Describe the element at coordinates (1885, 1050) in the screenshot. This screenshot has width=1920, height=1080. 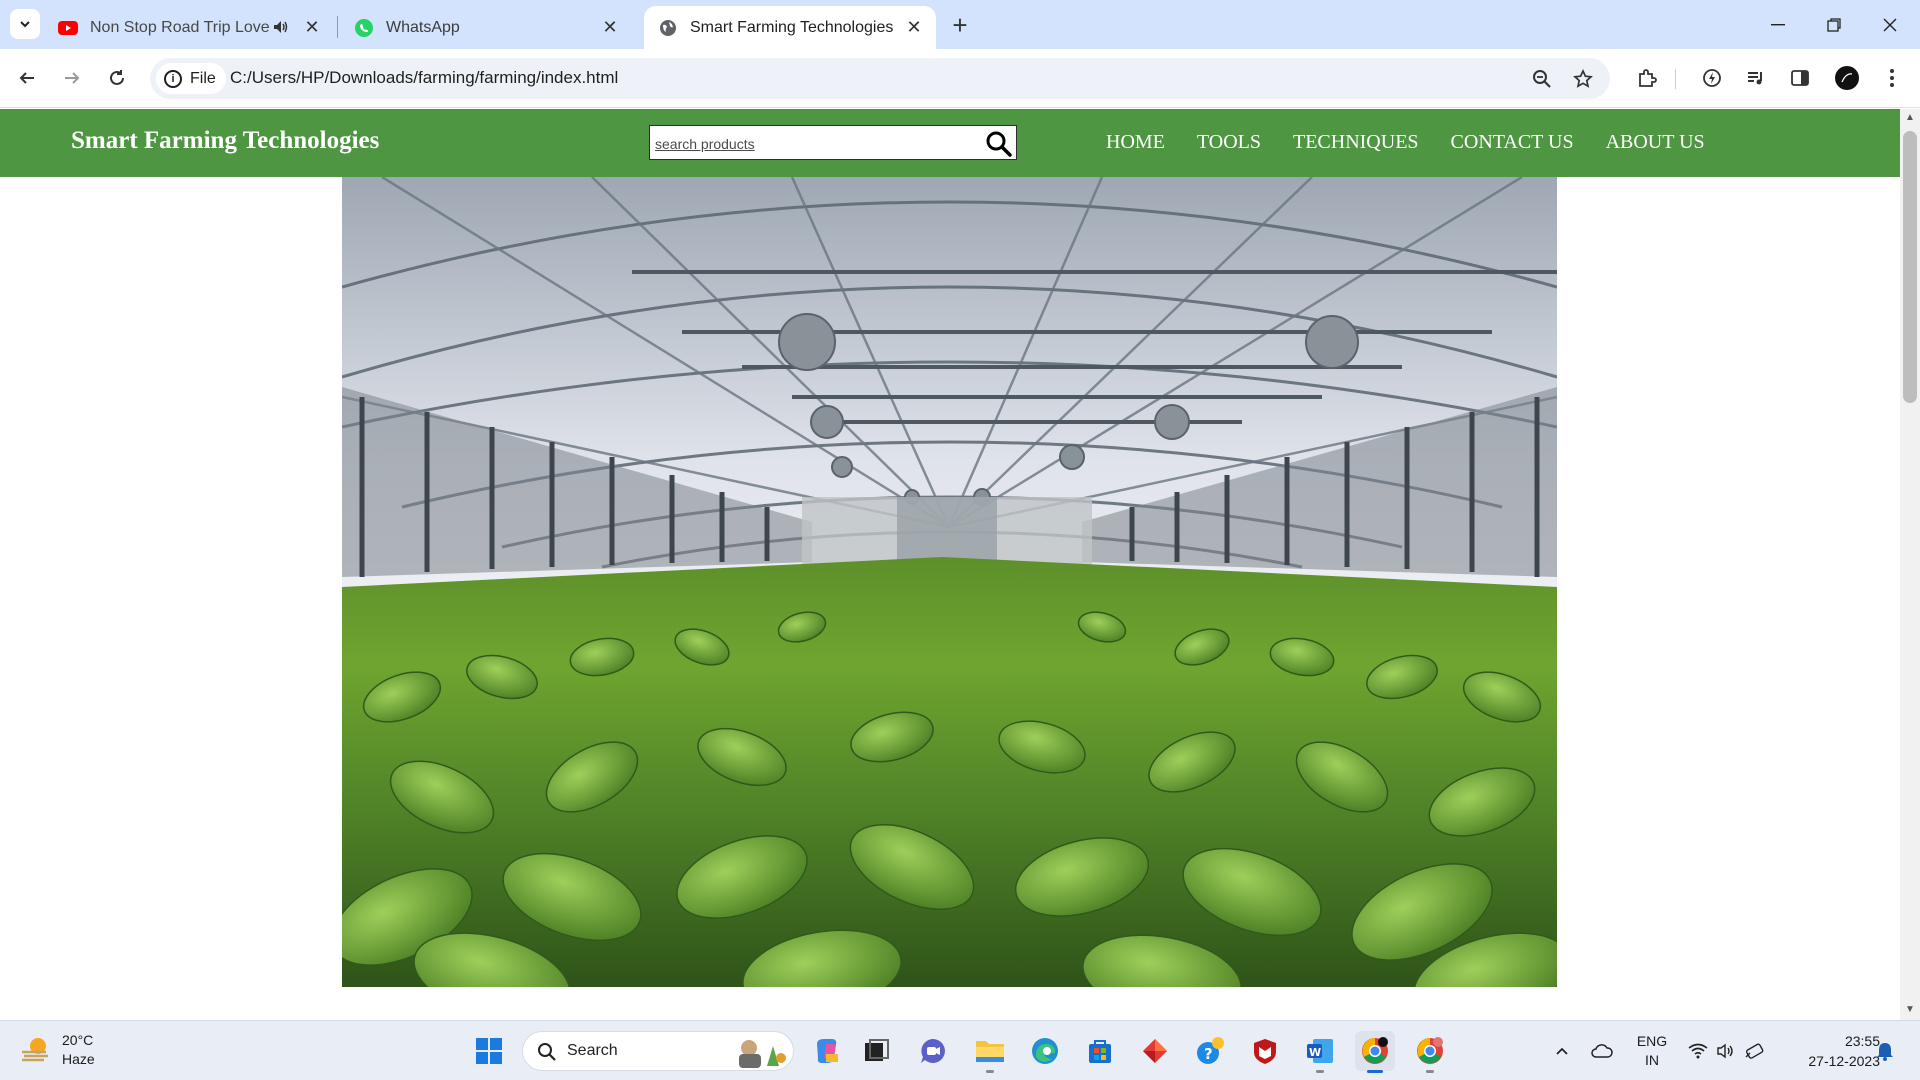
I see `notification-bell-icon` at that location.